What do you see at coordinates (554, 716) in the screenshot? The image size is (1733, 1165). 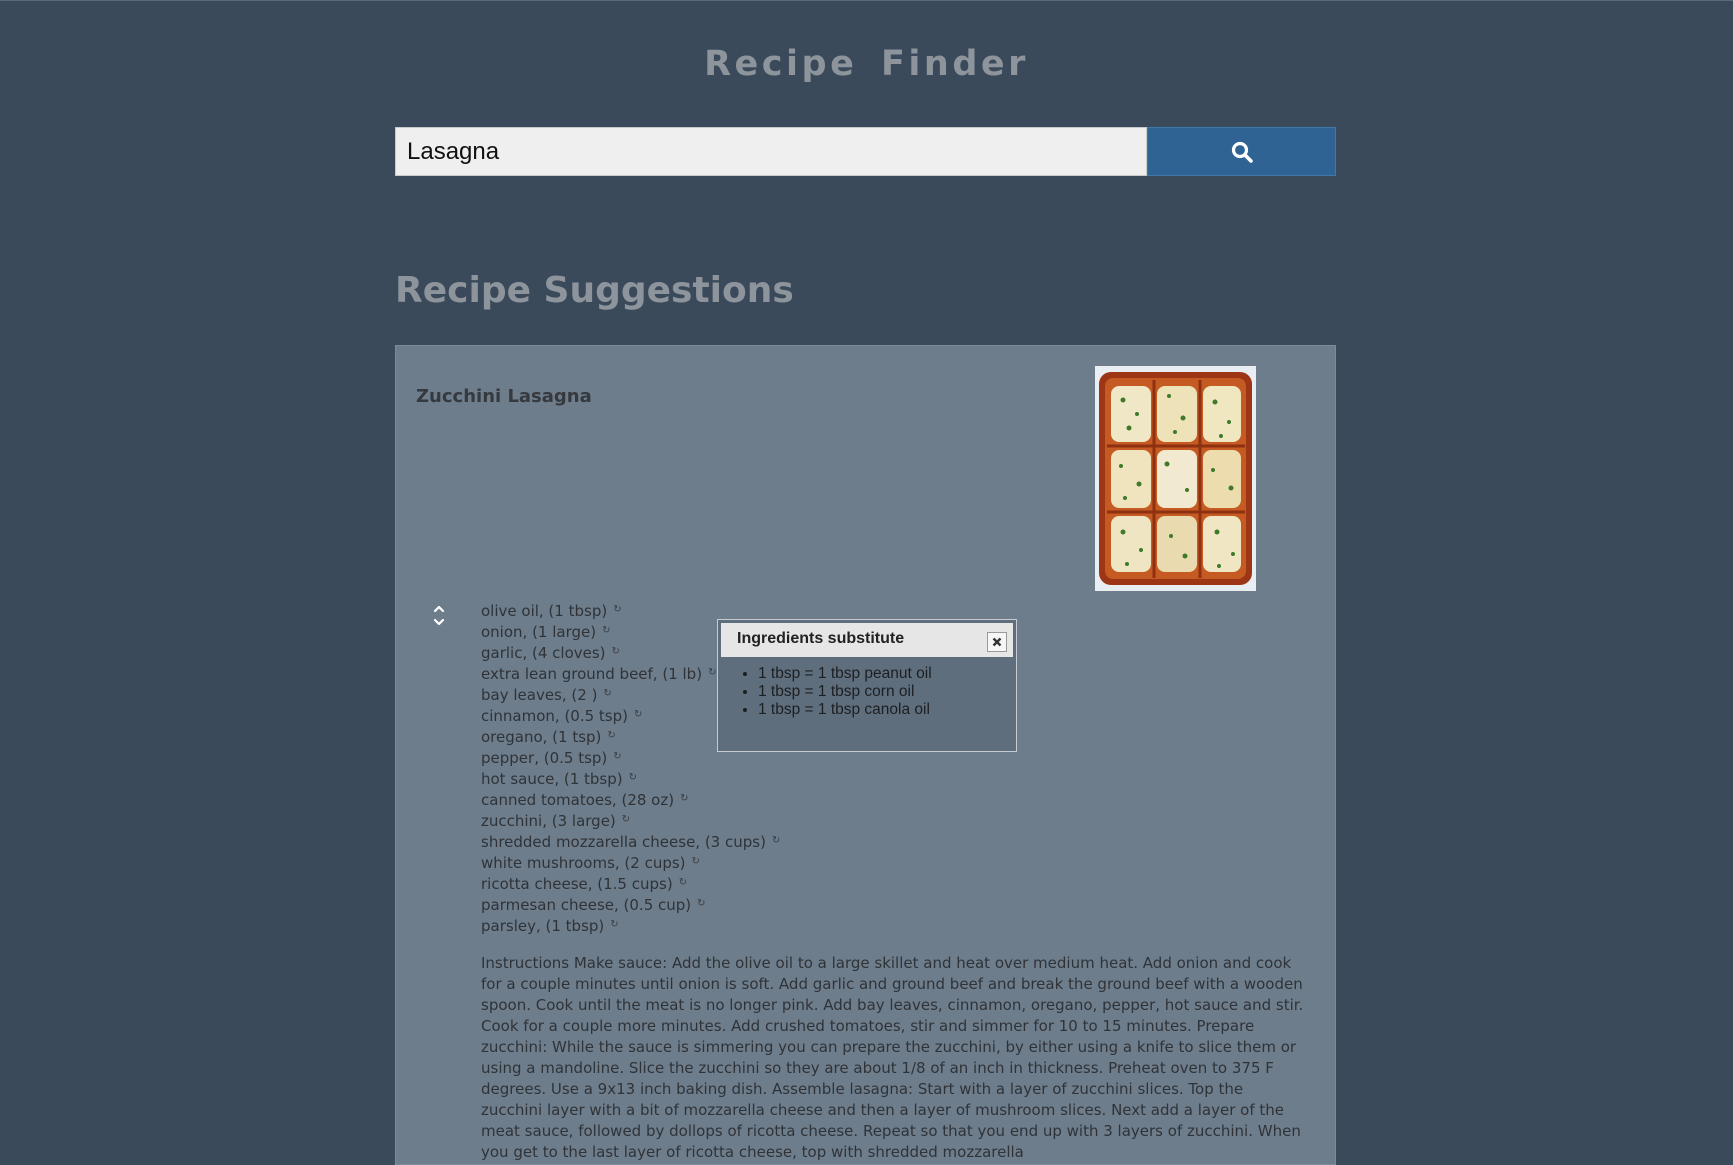 I see `ingredient-label: cinnamon, (0.5 tsp)` at bounding box center [554, 716].